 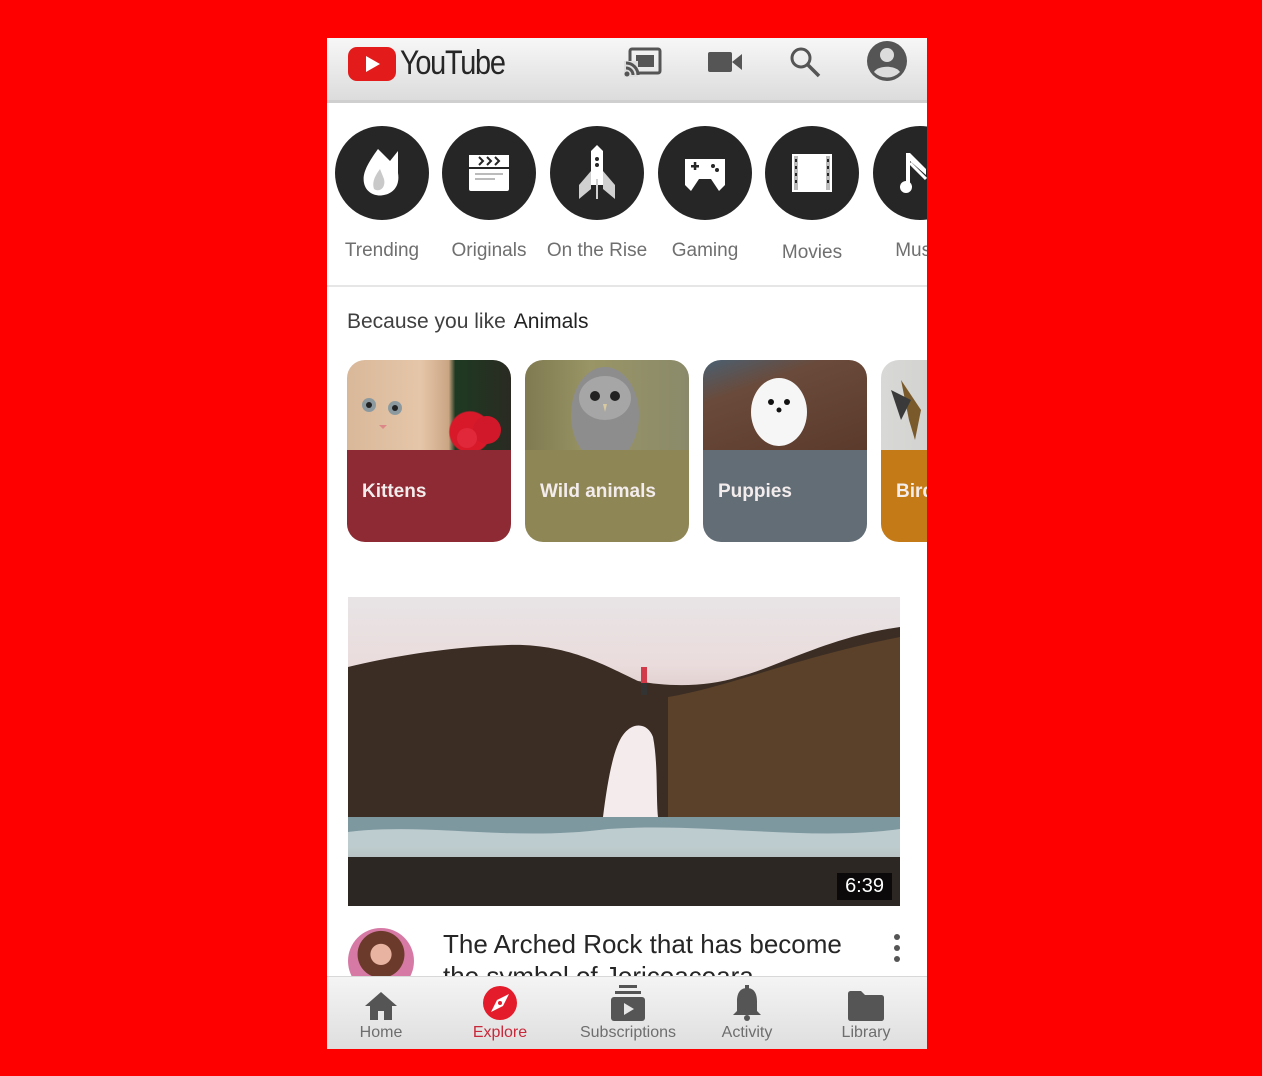 What do you see at coordinates (624, 766) in the screenshot?
I see `arched-rock-image` at bounding box center [624, 766].